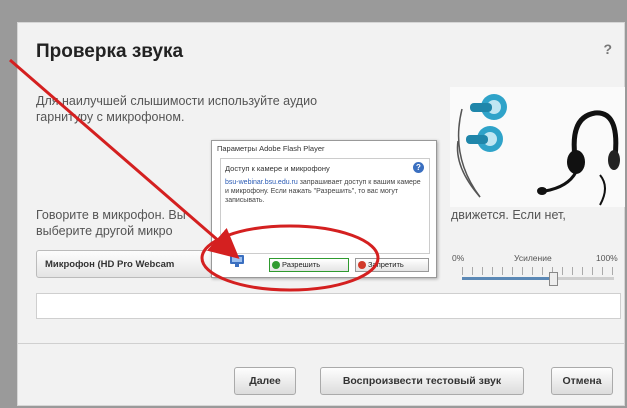  I want to click on allow-label: Разрешить, so click(301, 264).